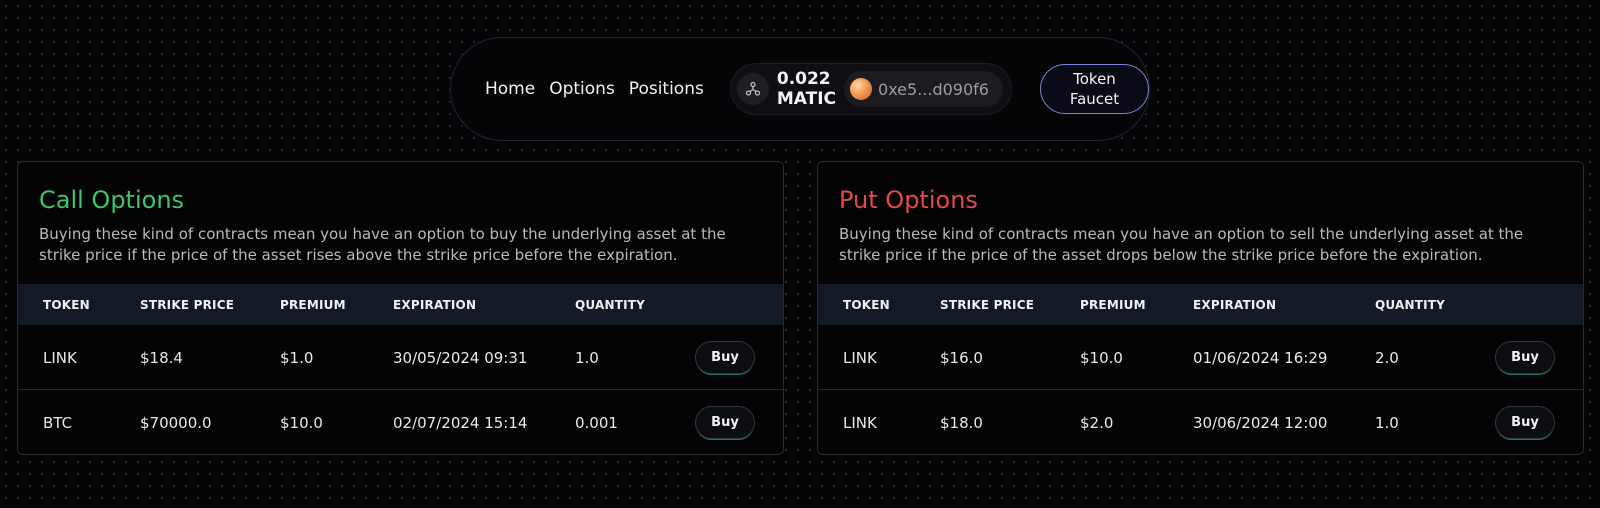 This screenshot has width=1600, height=508. What do you see at coordinates (112, 200) in the screenshot?
I see `call-options-title: Call Options` at bounding box center [112, 200].